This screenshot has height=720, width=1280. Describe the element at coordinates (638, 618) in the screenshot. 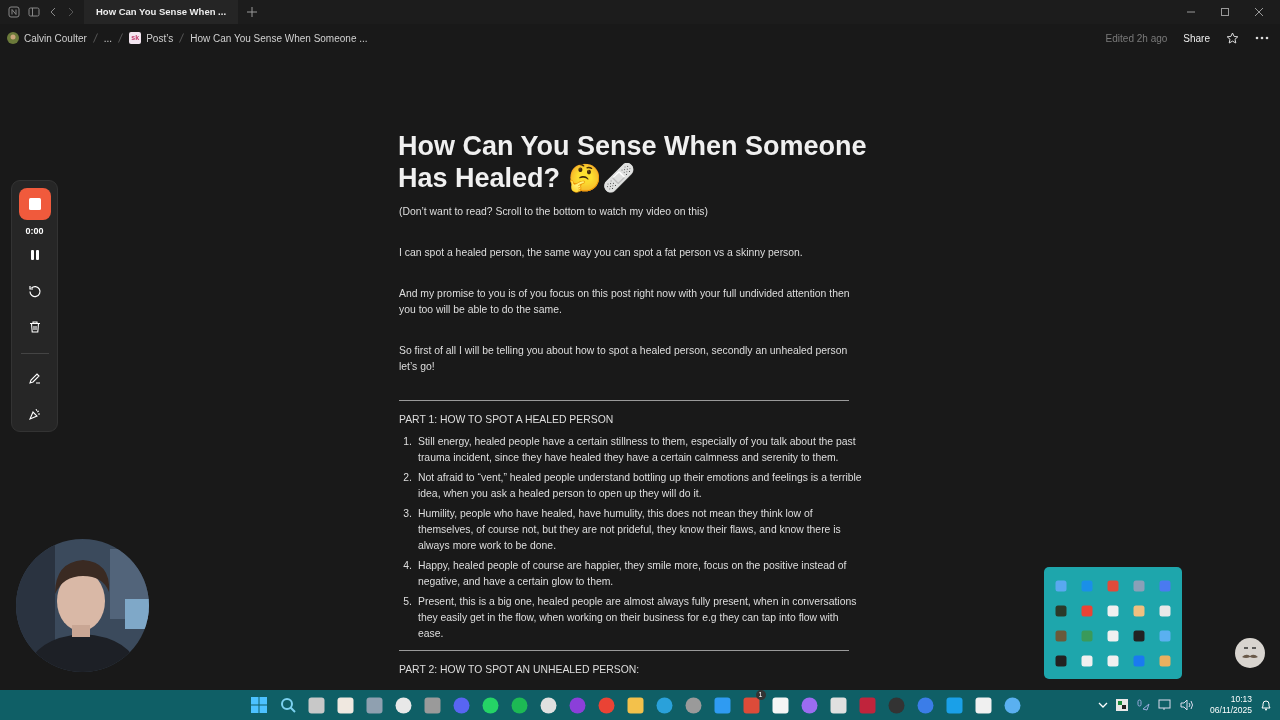

I see `list-item-text: Present, this is a big one, healed people are almost always fully present, when in conversations they easily get in the flow, when working on their business for e.g they can tap into flow with ease.` at that location.